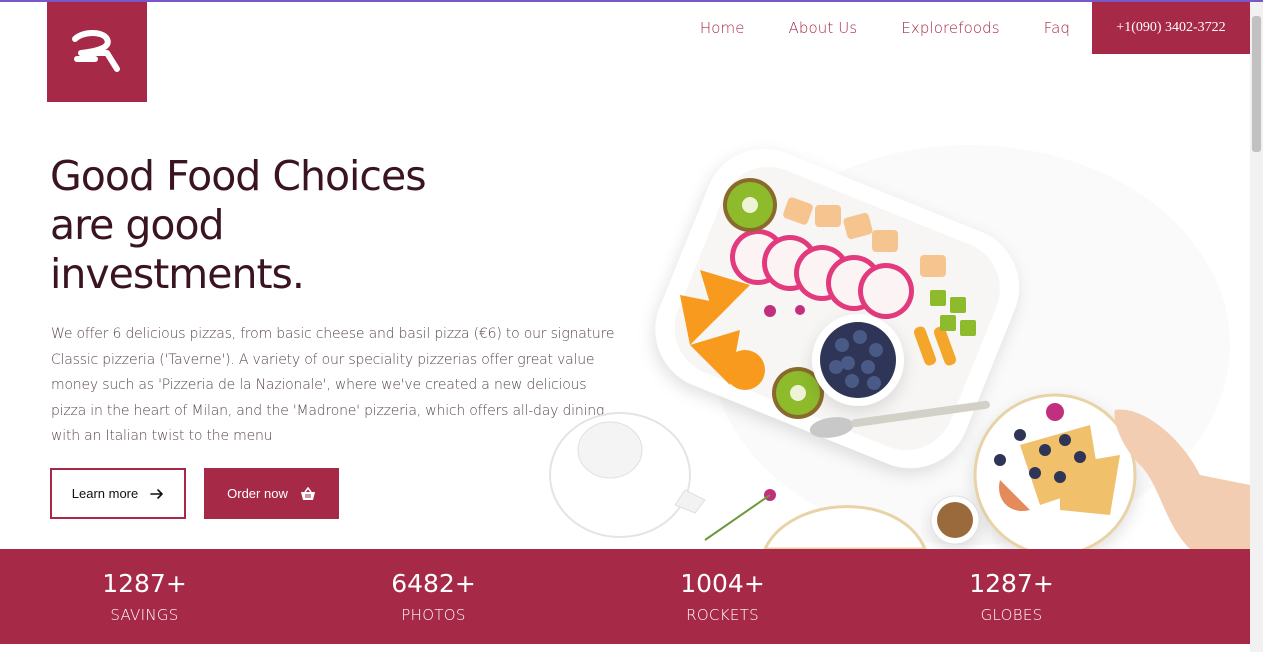  I want to click on stylized-2-logo-icon, so click(96, 51).